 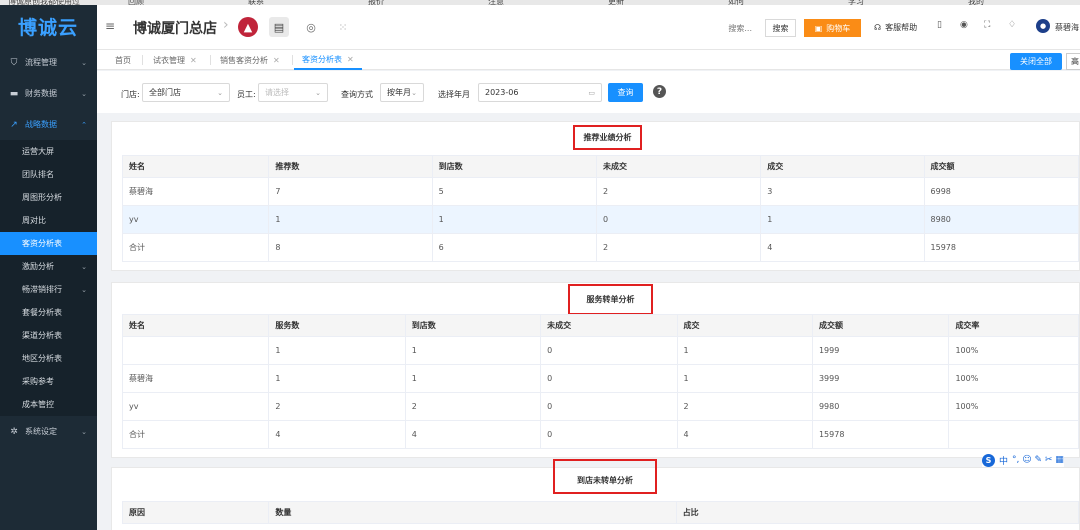 What do you see at coordinates (175, 60) in the screenshot?
I see `tab-fitting: 试衣管理 ✕` at bounding box center [175, 60].